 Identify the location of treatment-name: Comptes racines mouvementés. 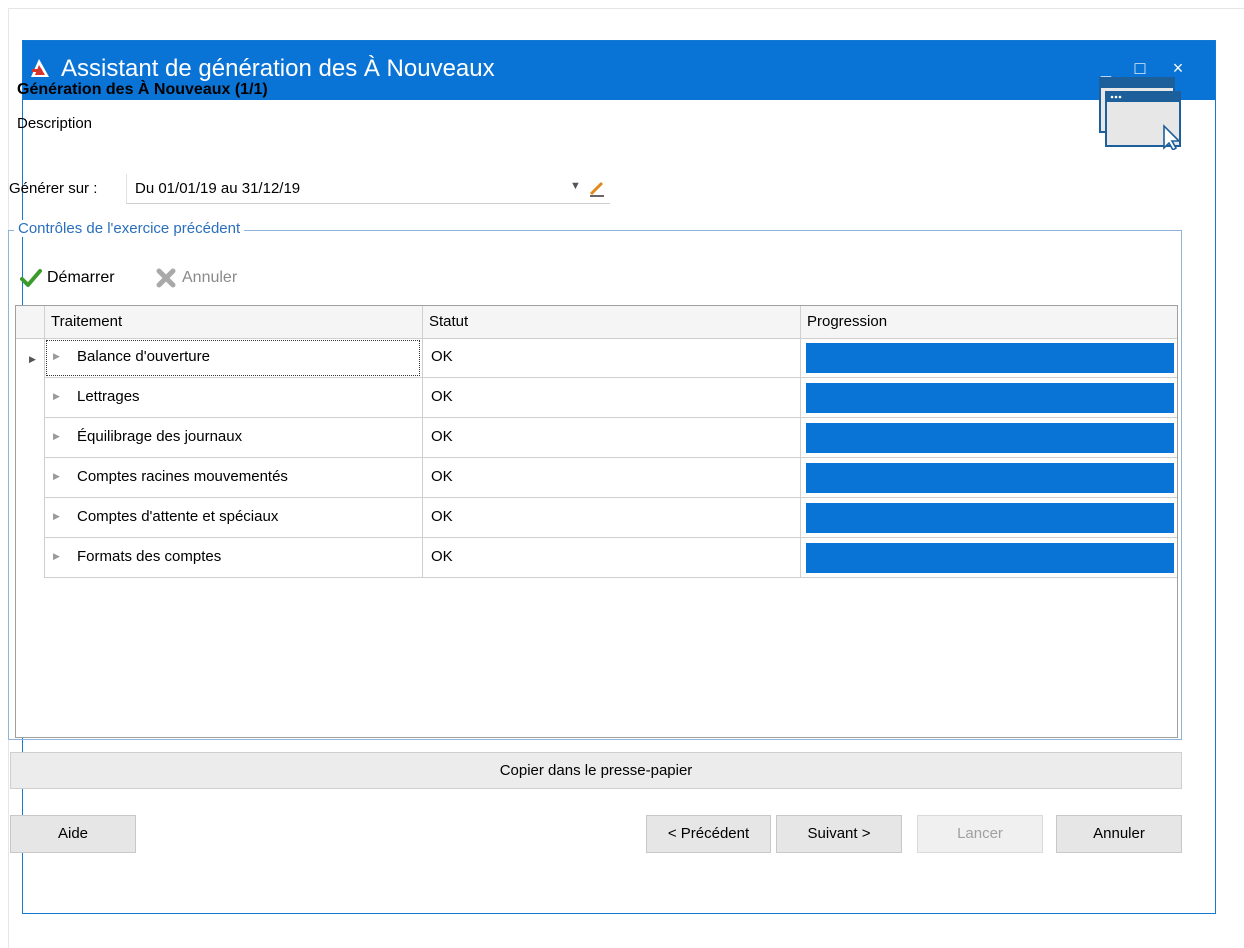
(182, 476).